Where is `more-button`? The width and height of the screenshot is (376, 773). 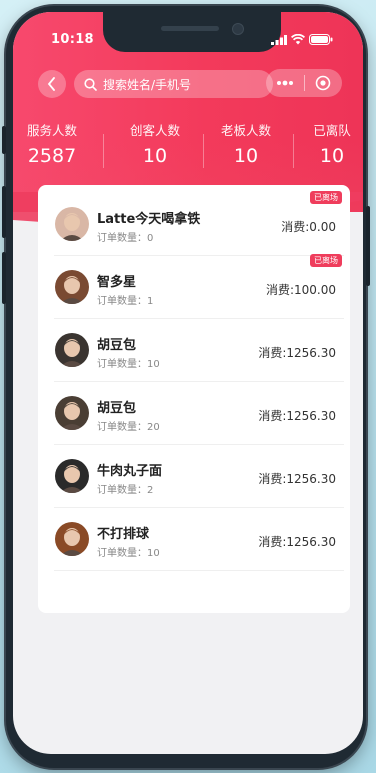
more-button is located at coordinates (285, 83).